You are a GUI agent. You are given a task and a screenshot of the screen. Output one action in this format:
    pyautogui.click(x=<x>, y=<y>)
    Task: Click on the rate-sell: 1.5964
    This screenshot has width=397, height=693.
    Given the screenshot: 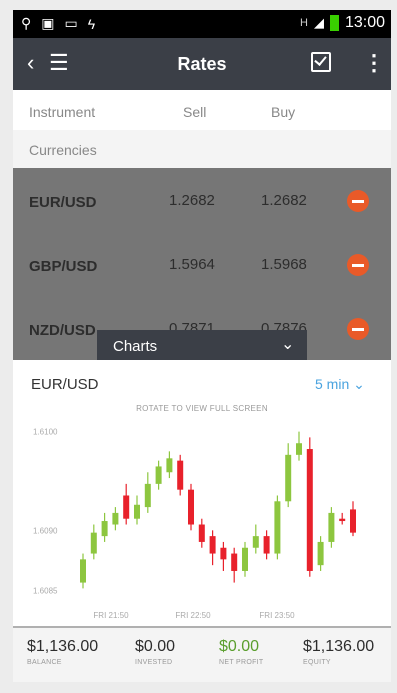 What is the action you would take?
    pyautogui.click(x=192, y=264)
    